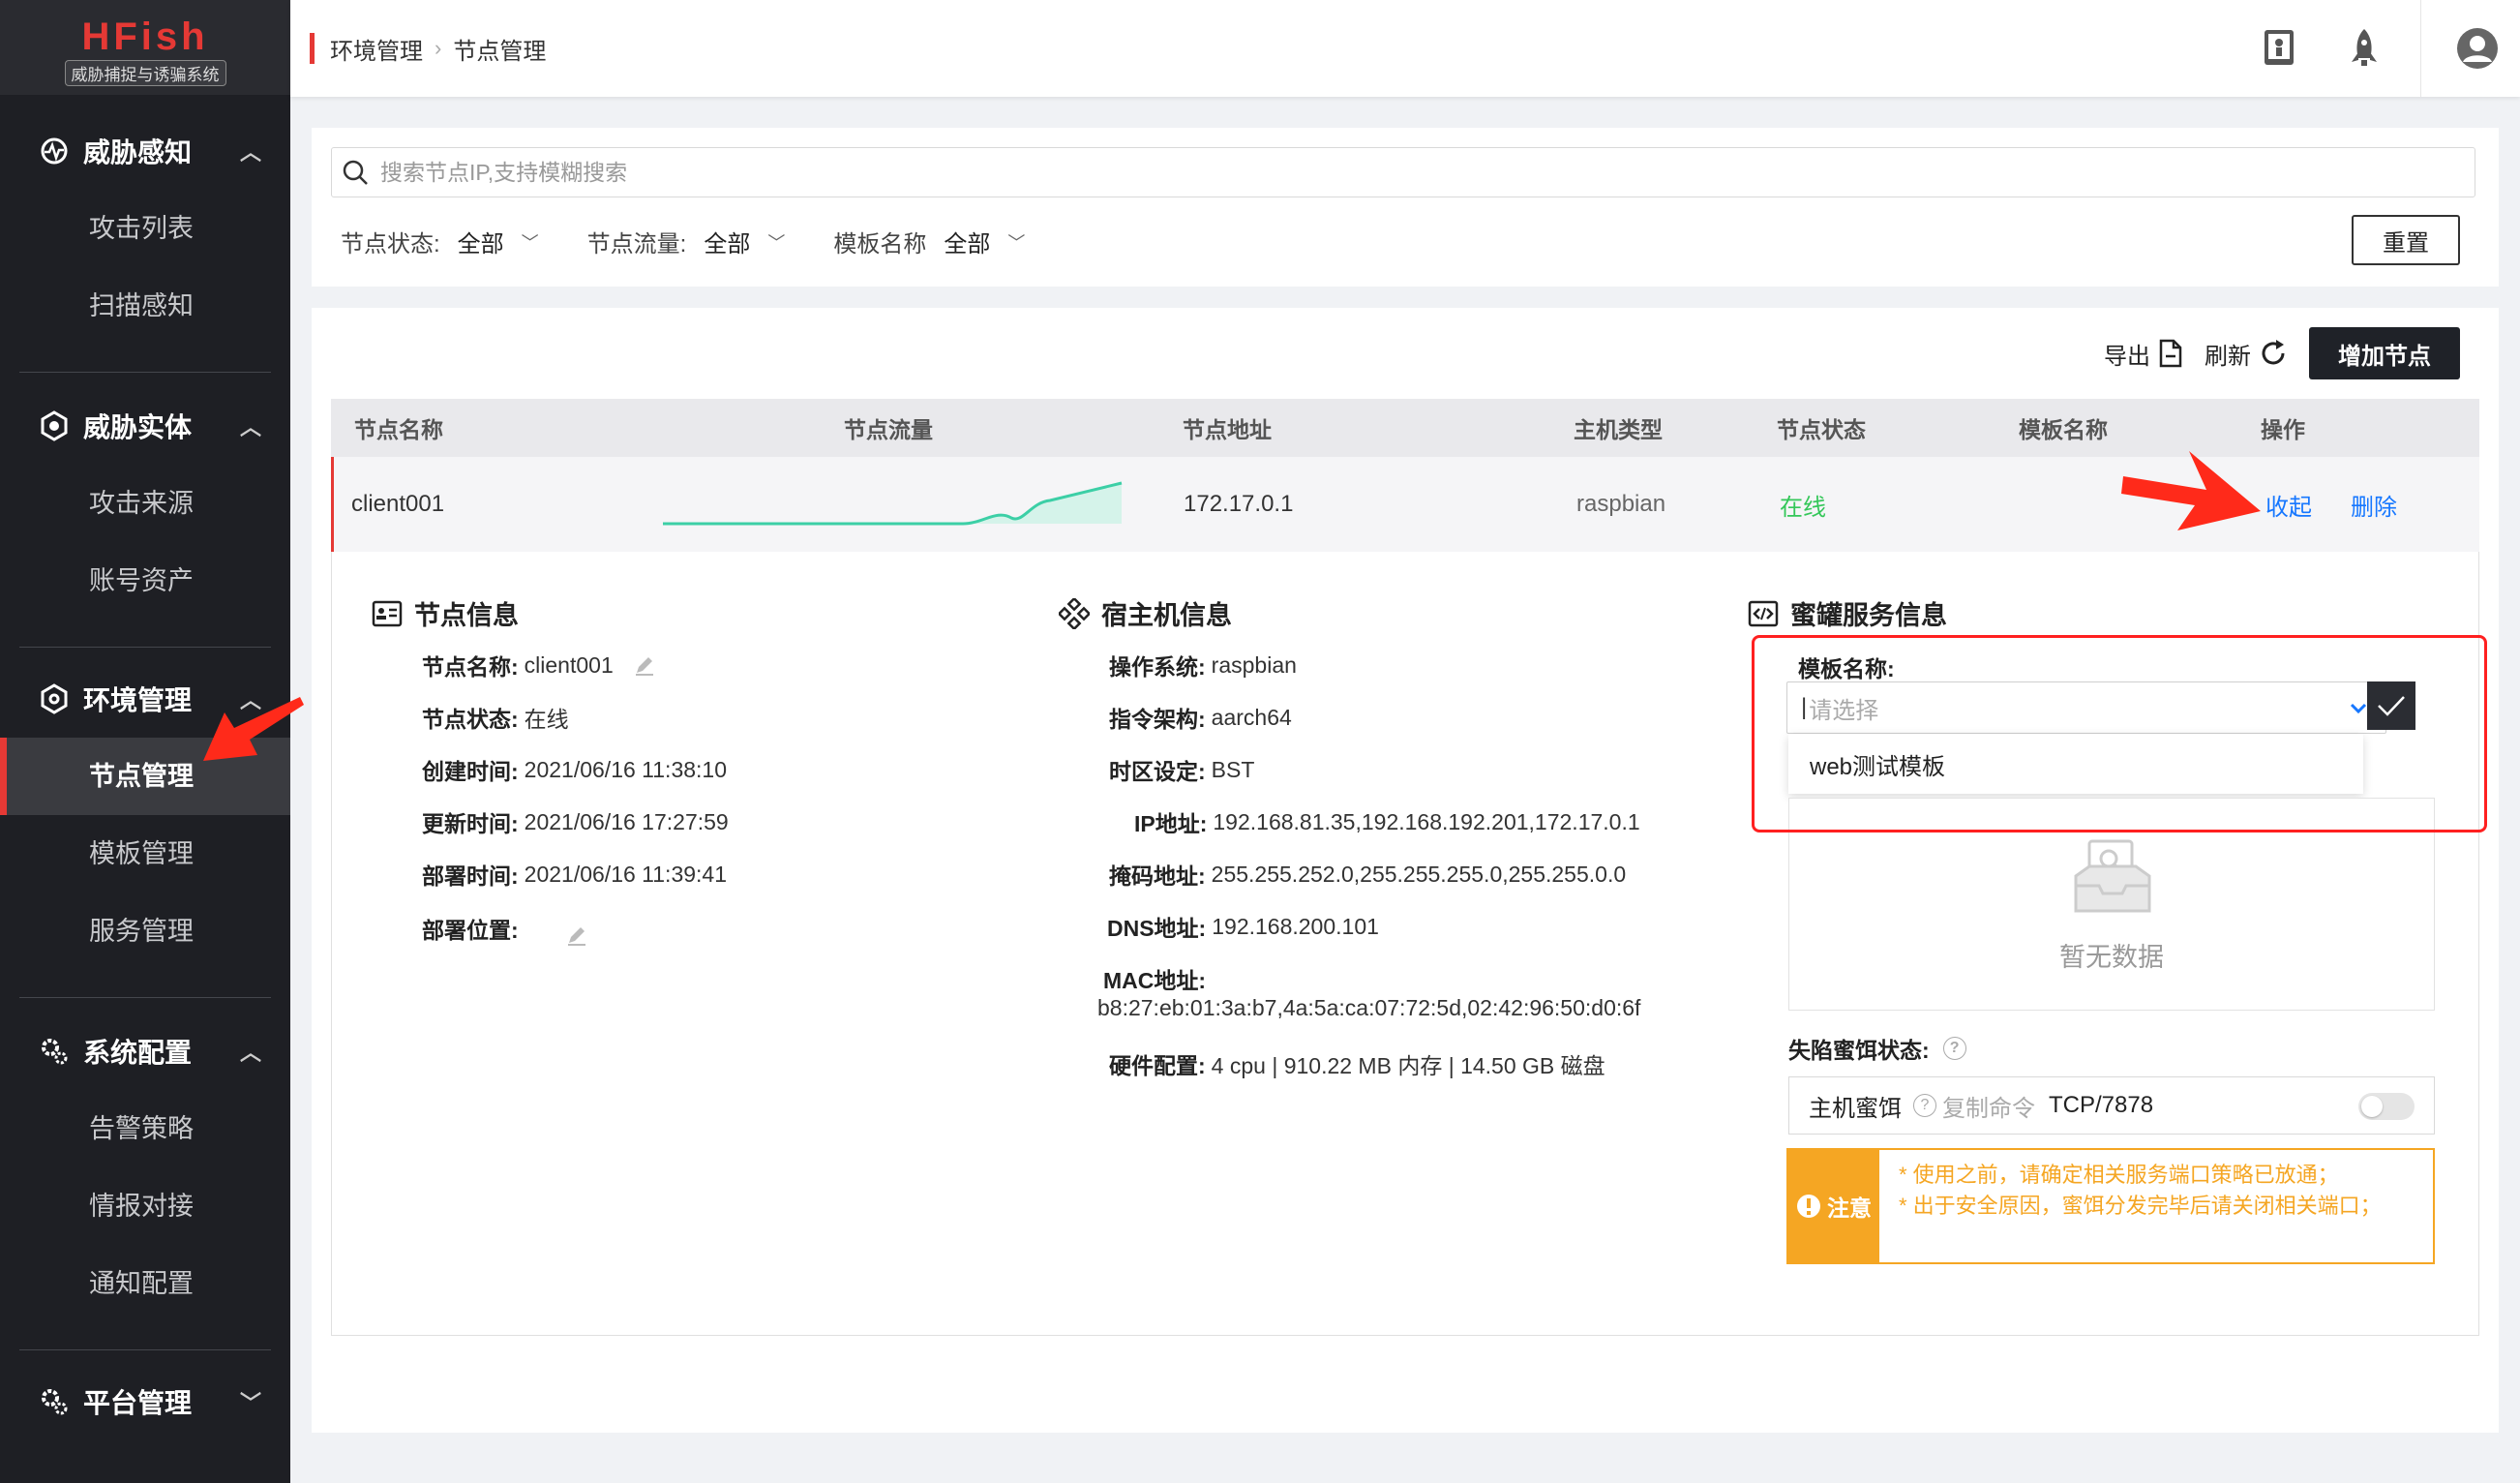 Image resolution: width=2520 pixels, height=1483 pixels. Describe the element at coordinates (467, 616) in the screenshot. I see `section-title-text: 节点信息` at that location.